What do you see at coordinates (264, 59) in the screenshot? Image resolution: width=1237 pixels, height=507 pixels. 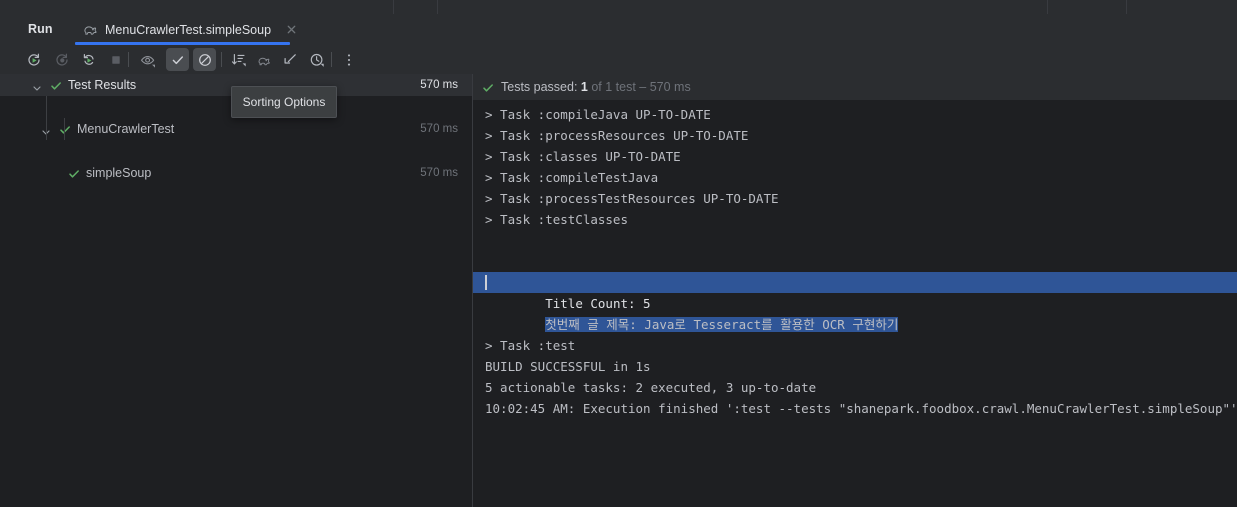 I see `export-test-results-button` at bounding box center [264, 59].